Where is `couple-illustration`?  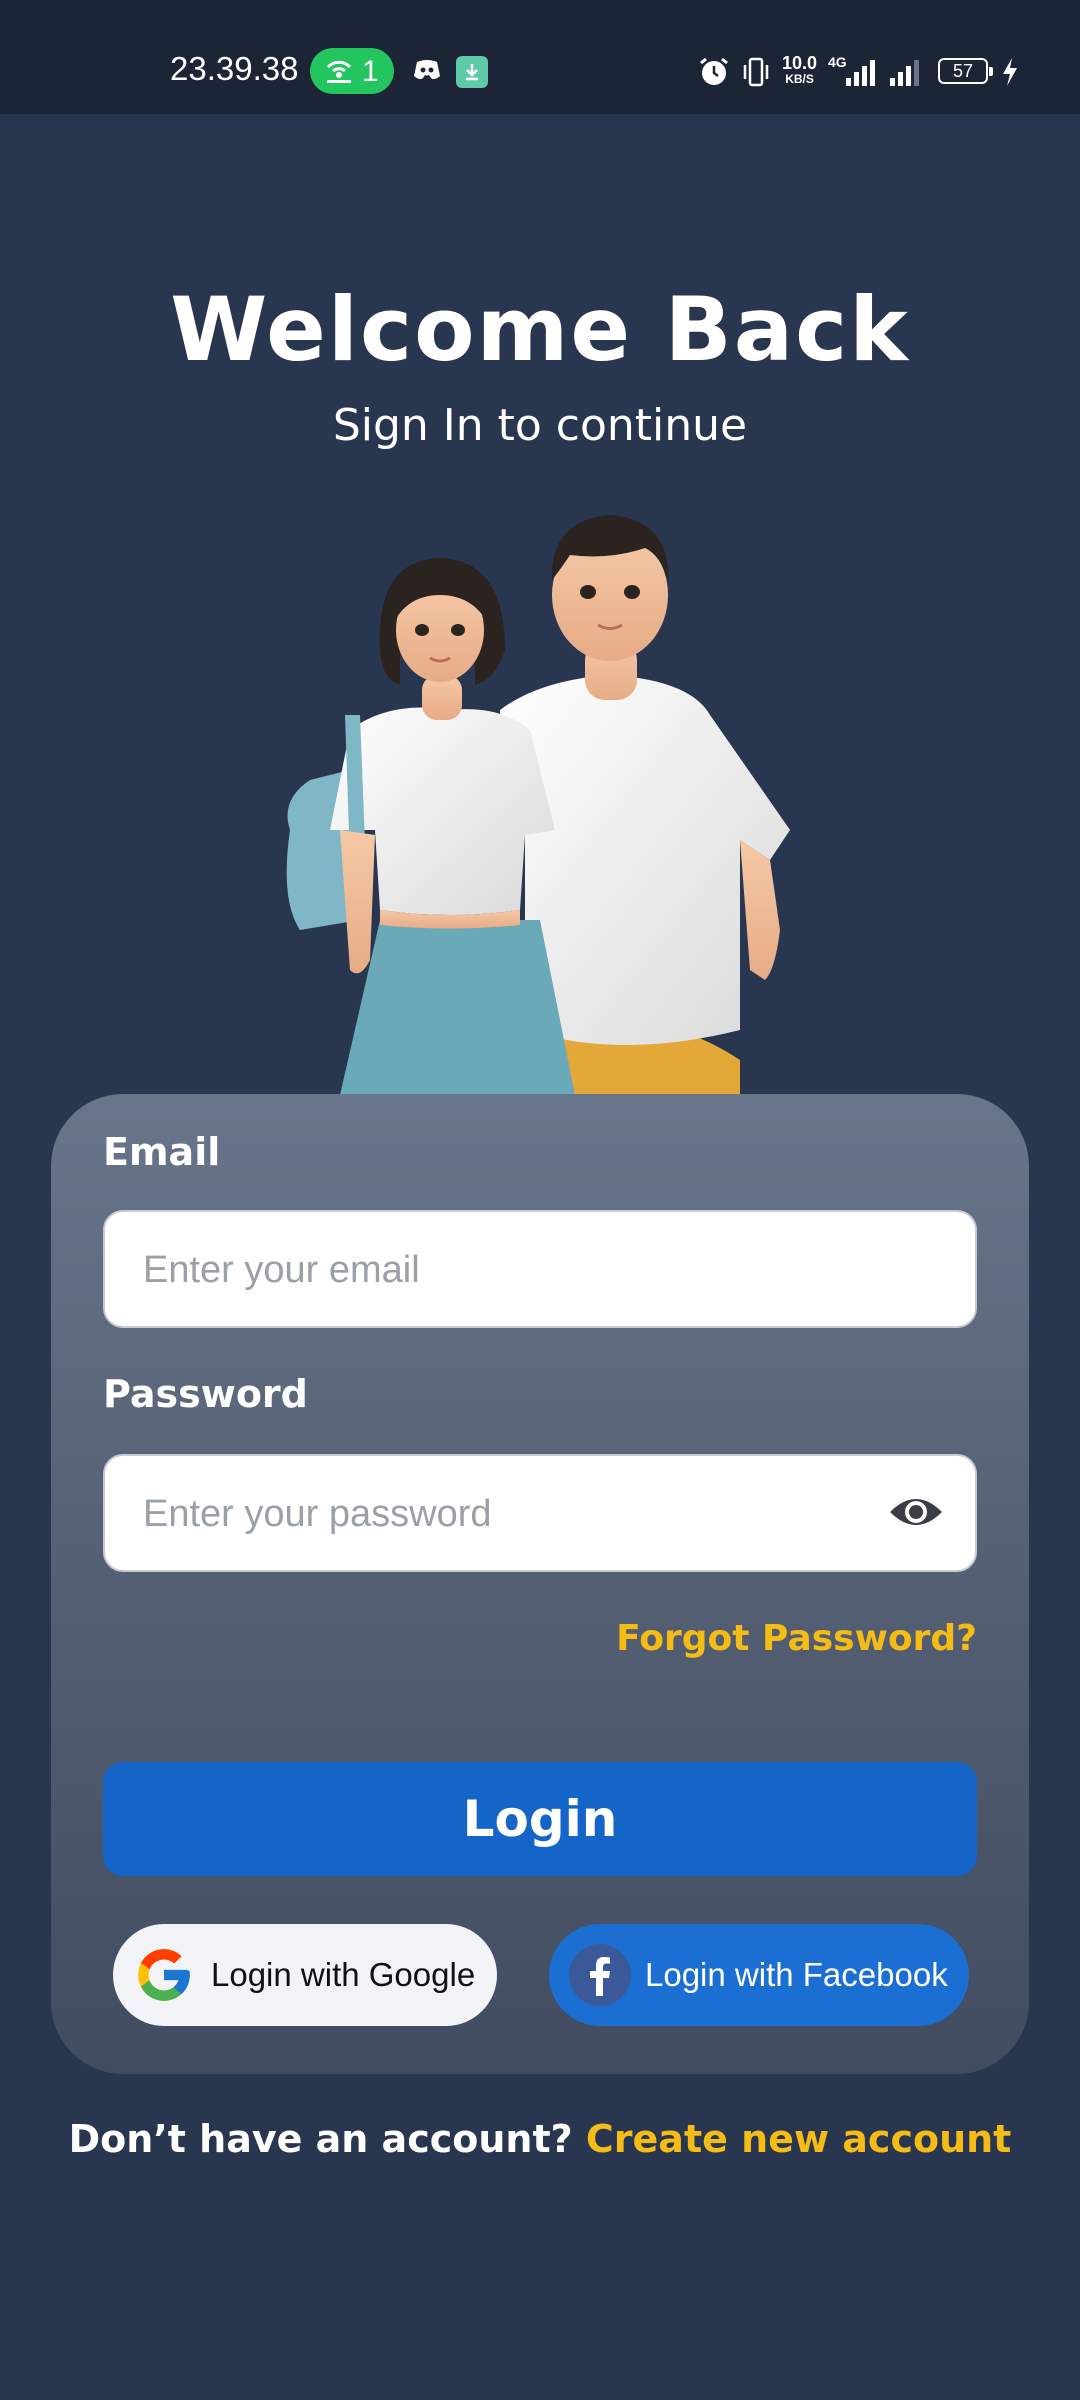
couple-illustration is located at coordinates (538, 805).